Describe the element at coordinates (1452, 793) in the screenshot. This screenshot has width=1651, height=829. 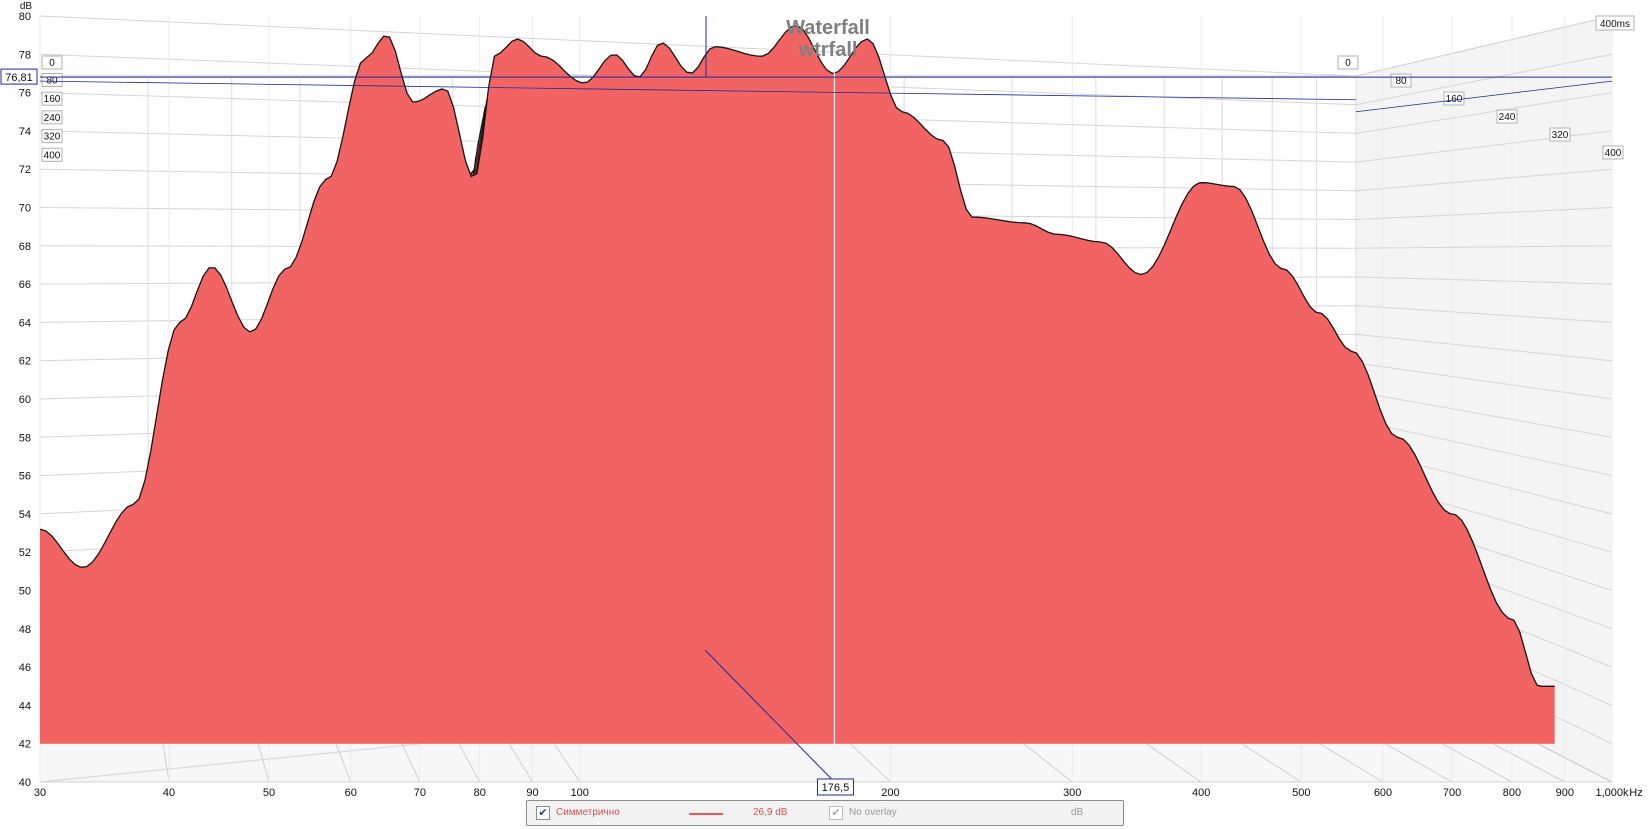
I see `x-tick-label: 700` at that location.